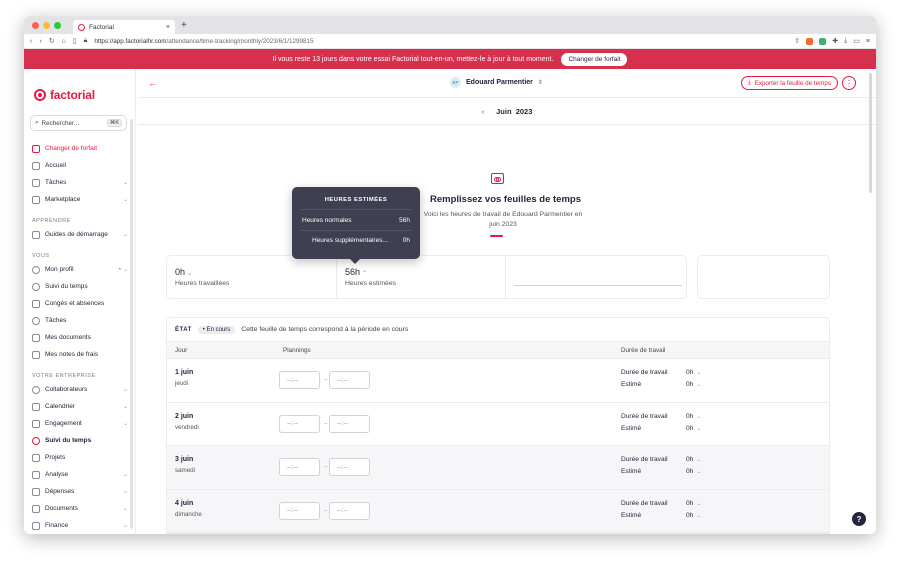  I want to click on stopwatch-icon, so click(36, 440).